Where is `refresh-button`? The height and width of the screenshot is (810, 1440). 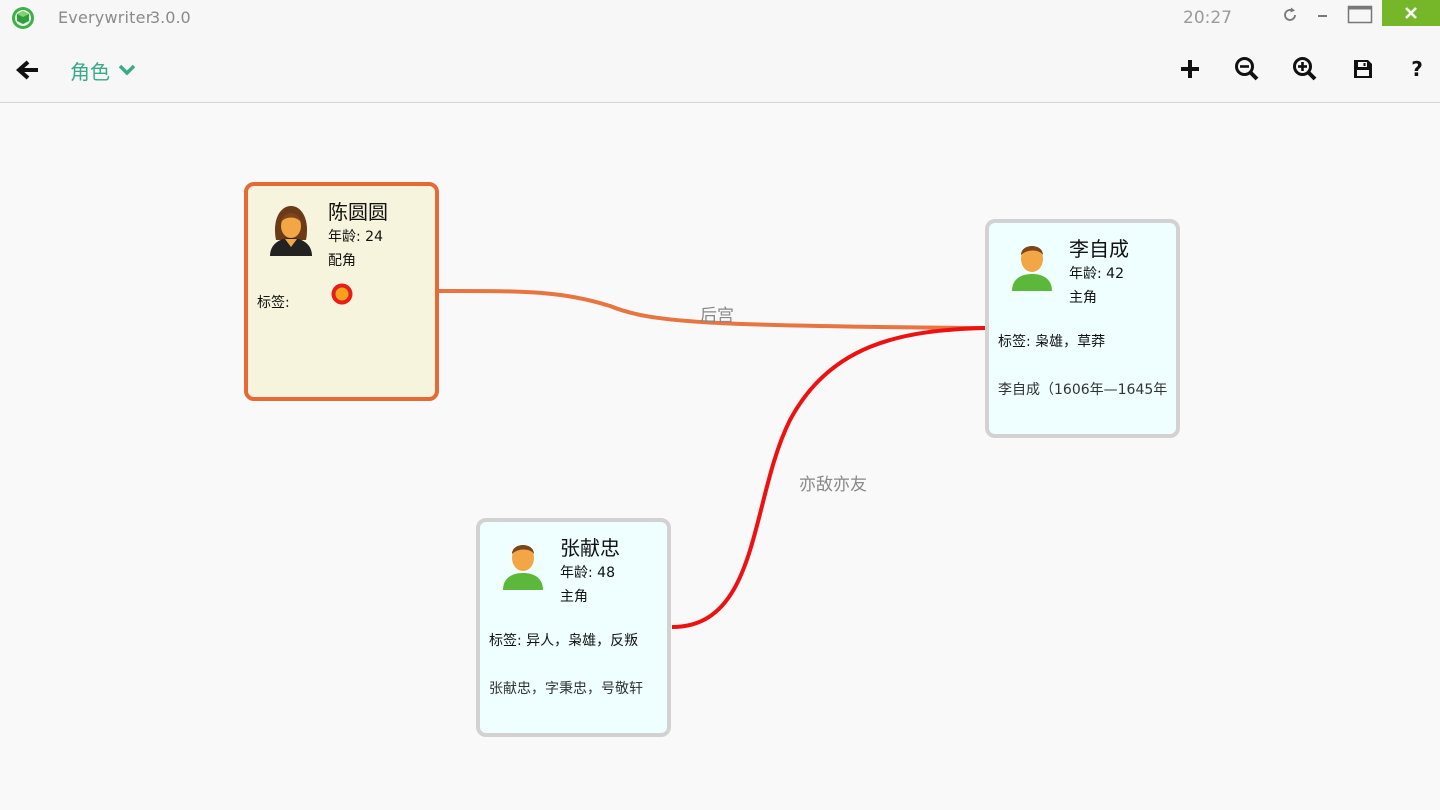 refresh-button is located at coordinates (1290, 15).